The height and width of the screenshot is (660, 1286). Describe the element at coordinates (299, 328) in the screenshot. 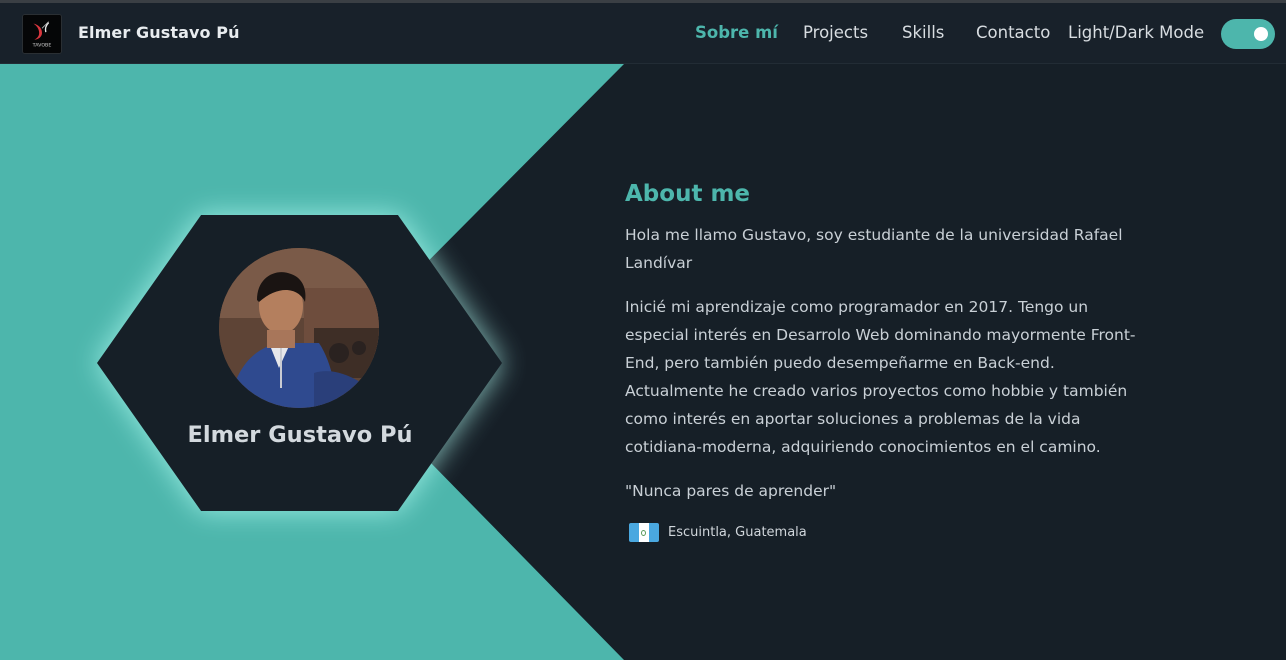

I see `profile-avatar` at that location.